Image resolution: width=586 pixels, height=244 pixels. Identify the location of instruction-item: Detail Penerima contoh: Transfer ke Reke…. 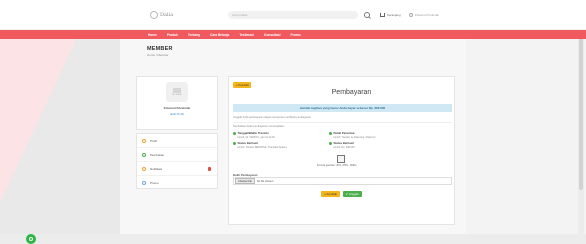
(352, 135).